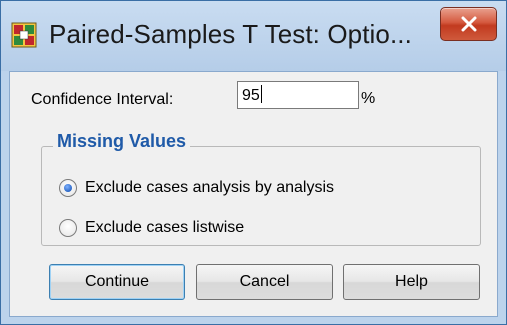 This screenshot has width=507, height=325. I want to click on confidence-interval-label: Confidence Interval:, so click(102, 99).